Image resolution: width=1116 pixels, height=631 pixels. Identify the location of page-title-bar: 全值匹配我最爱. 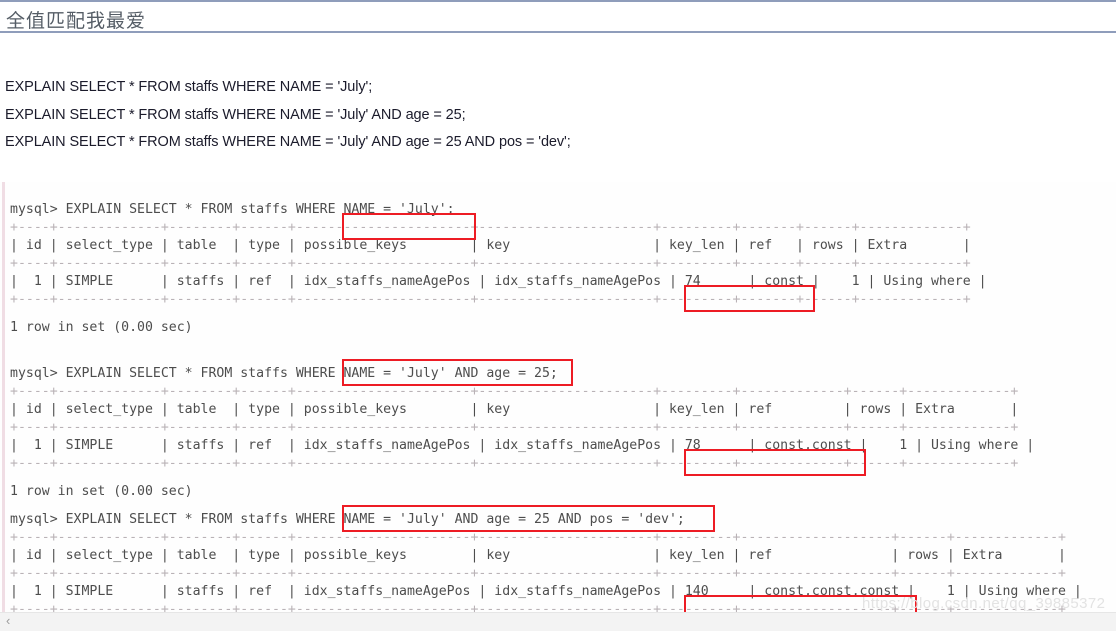
(558, 16).